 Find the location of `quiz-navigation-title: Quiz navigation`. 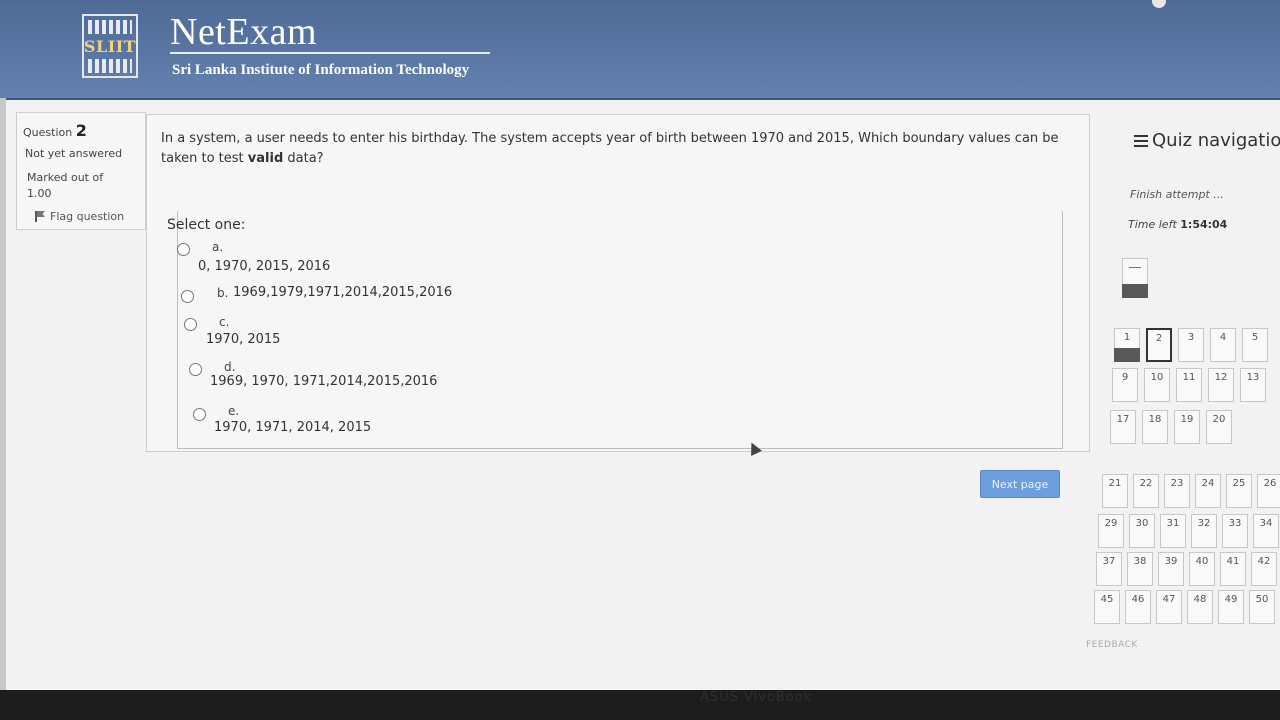

quiz-navigation-title: Quiz navigation is located at coordinates (1207, 140).